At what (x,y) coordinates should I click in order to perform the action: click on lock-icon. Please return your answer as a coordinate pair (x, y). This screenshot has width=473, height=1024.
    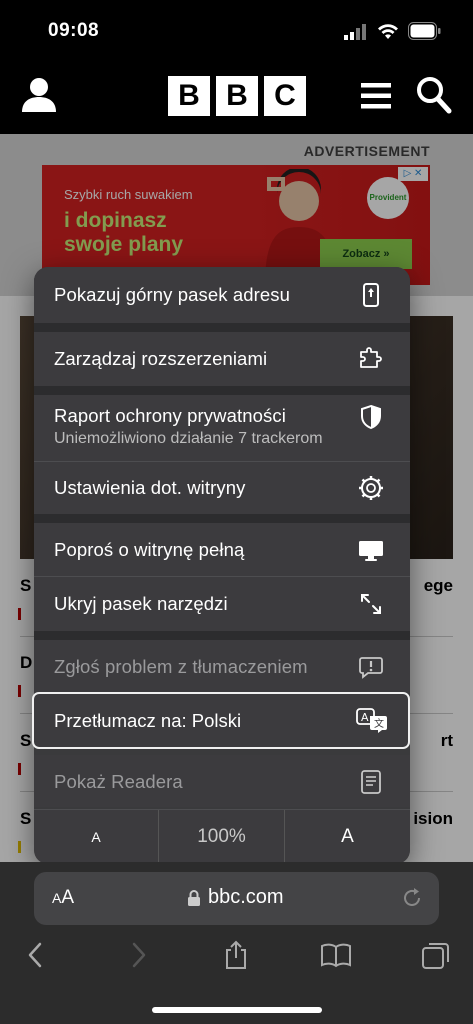
    Looking at the image, I should click on (194, 898).